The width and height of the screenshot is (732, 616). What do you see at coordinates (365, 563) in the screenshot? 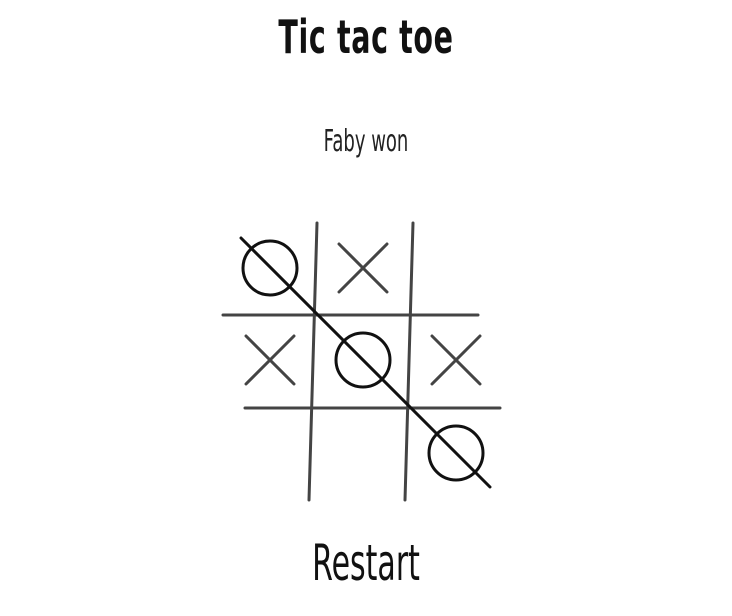
I see `restart-button: Restart` at bounding box center [365, 563].